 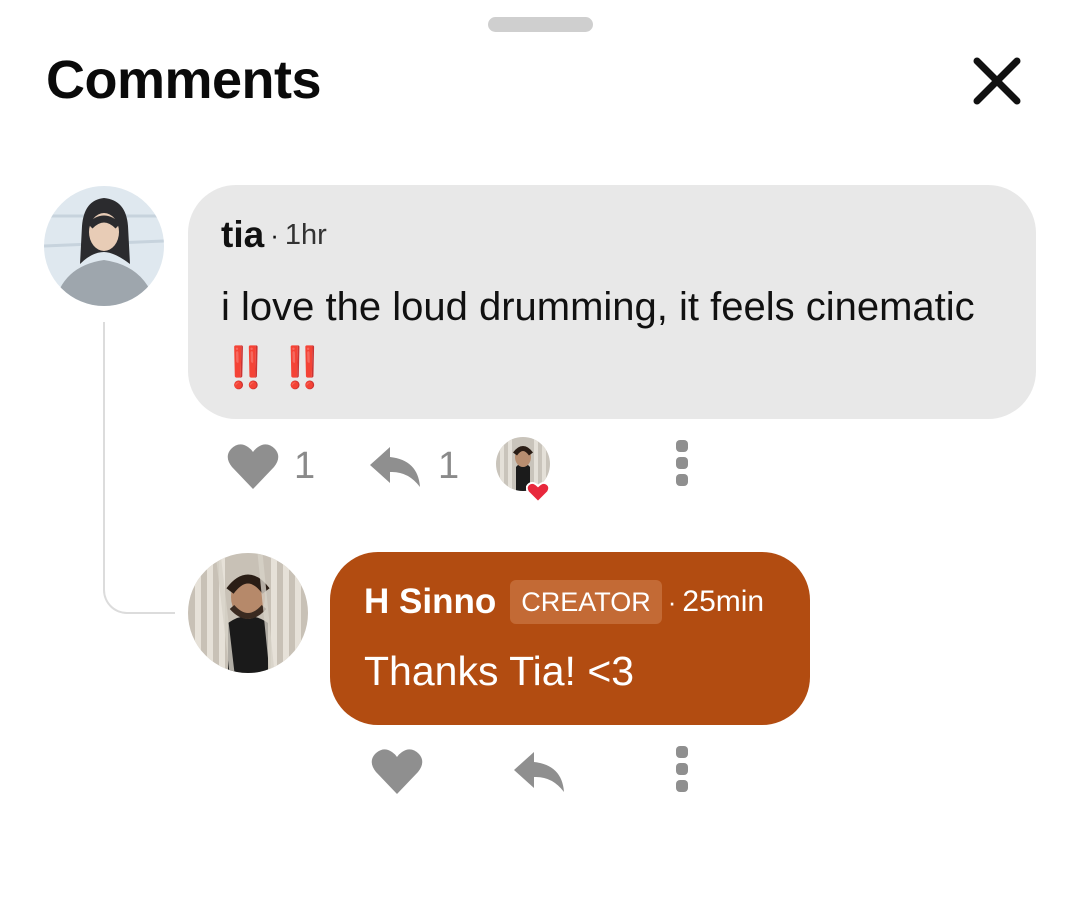 What do you see at coordinates (274, 368) in the screenshot?
I see `double-exclamation-emoji: ‼️ ‼️` at bounding box center [274, 368].